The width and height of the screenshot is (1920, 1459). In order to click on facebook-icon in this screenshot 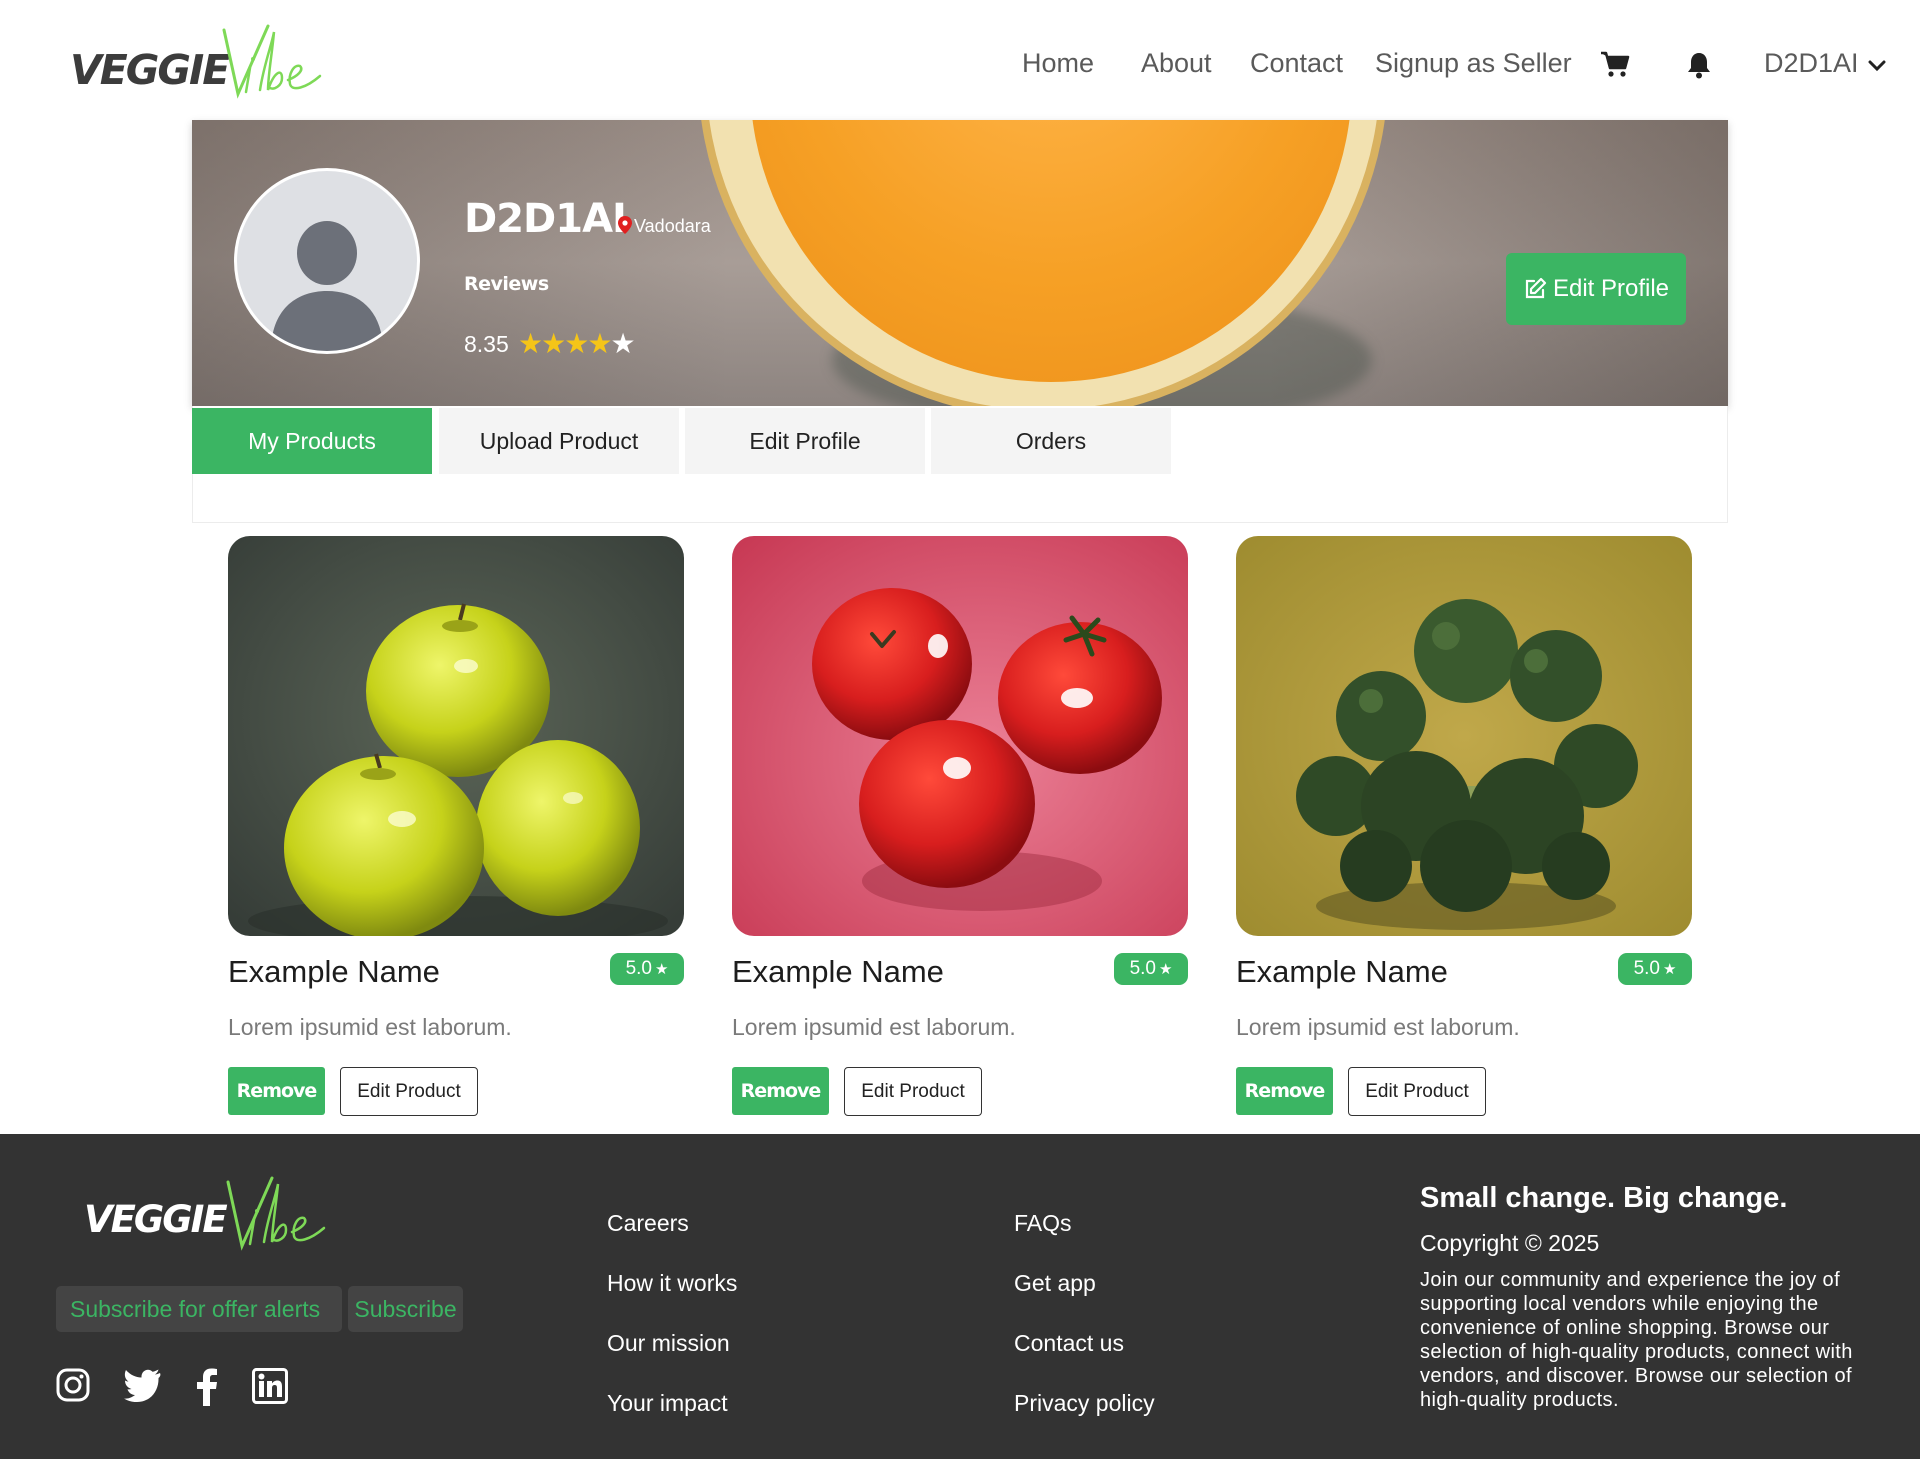, I will do `click(207, 1389)`.